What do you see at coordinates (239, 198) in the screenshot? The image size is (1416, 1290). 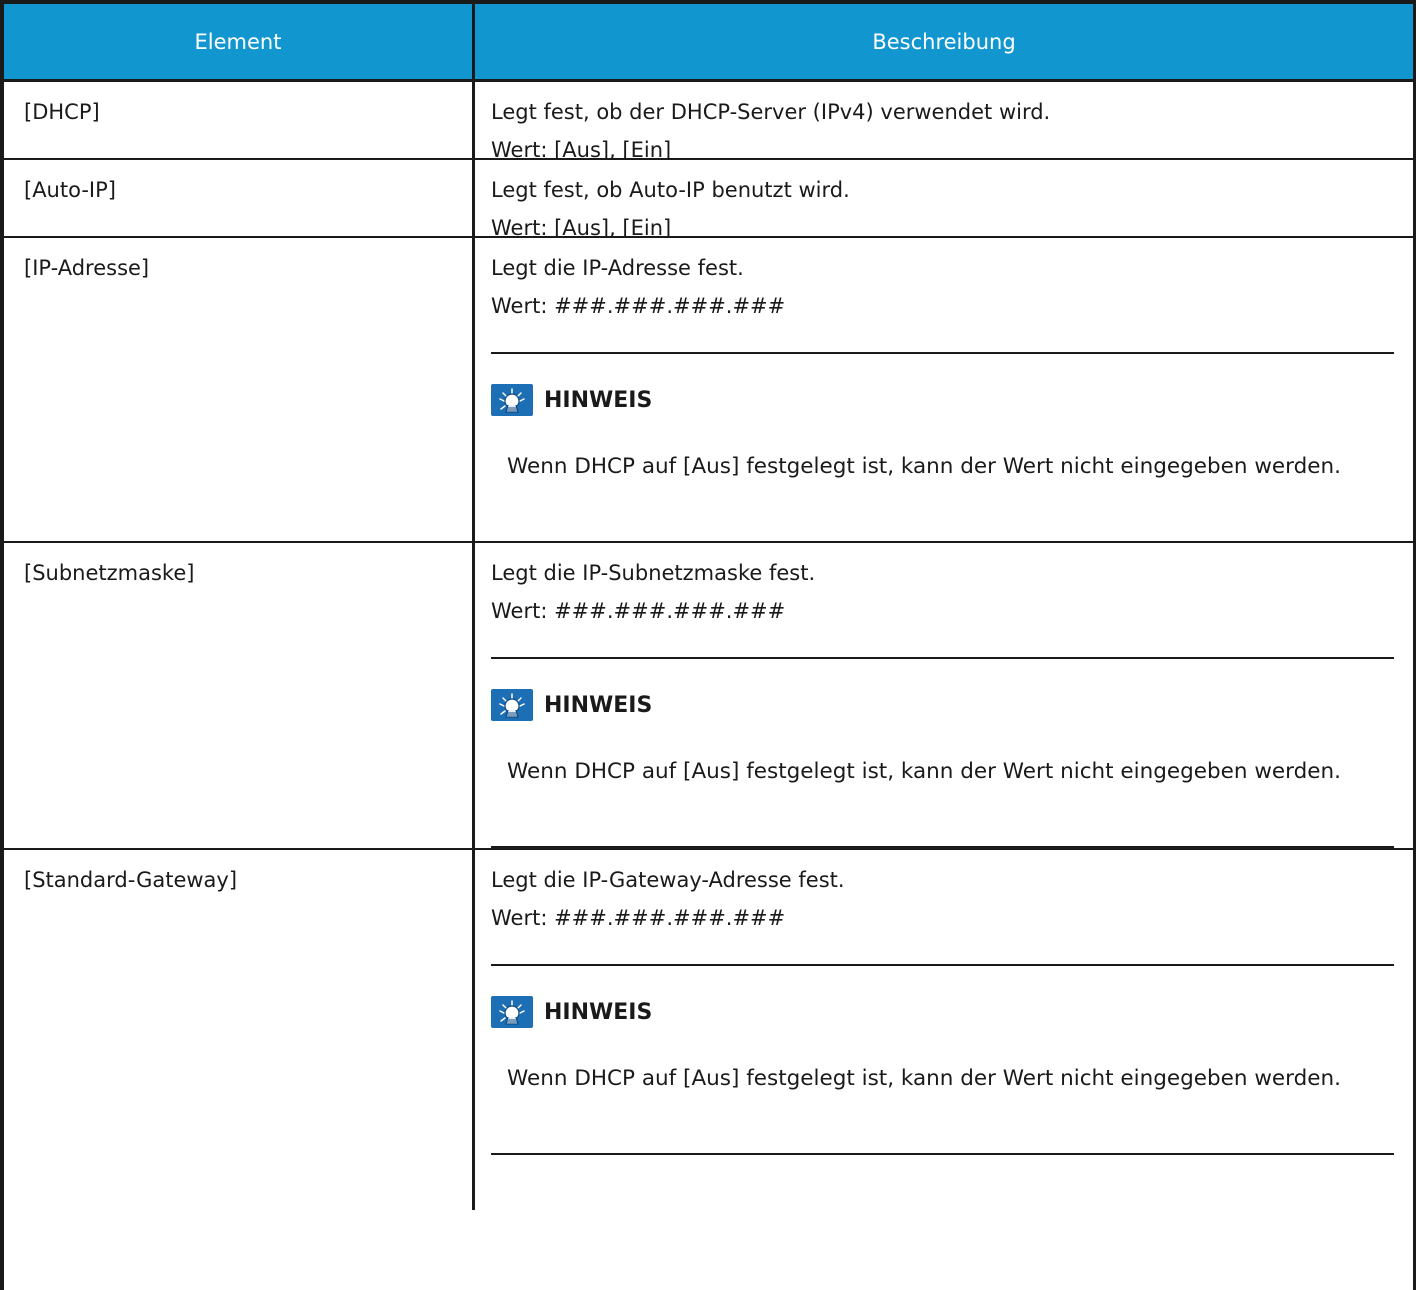 I see `row-element: [Auto-IP]` at bounding box center [239, 198].